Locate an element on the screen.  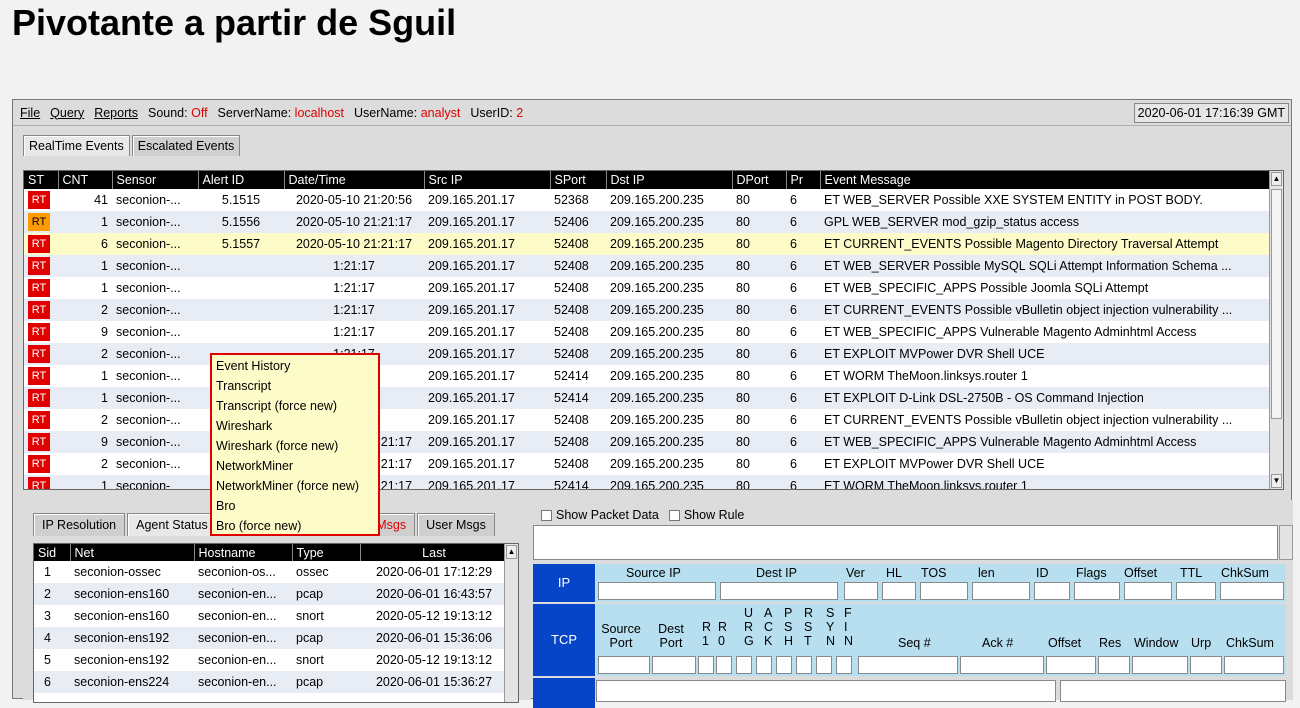
status-tab: User Msgs is located at coordinates (456, 524).